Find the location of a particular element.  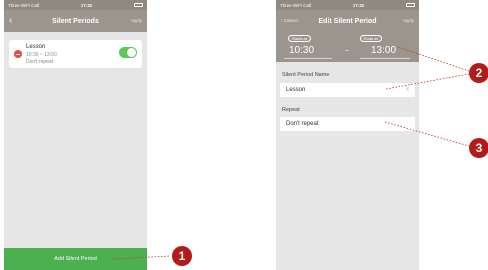

callout-badge-2: 2 is located at coordinates (478, 73).